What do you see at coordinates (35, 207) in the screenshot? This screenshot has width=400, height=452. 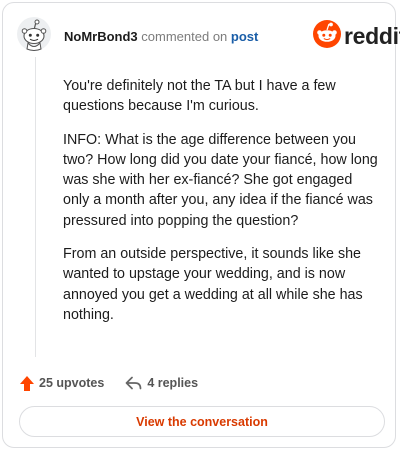 I see `thread-line` at bounding box center [35, 207].